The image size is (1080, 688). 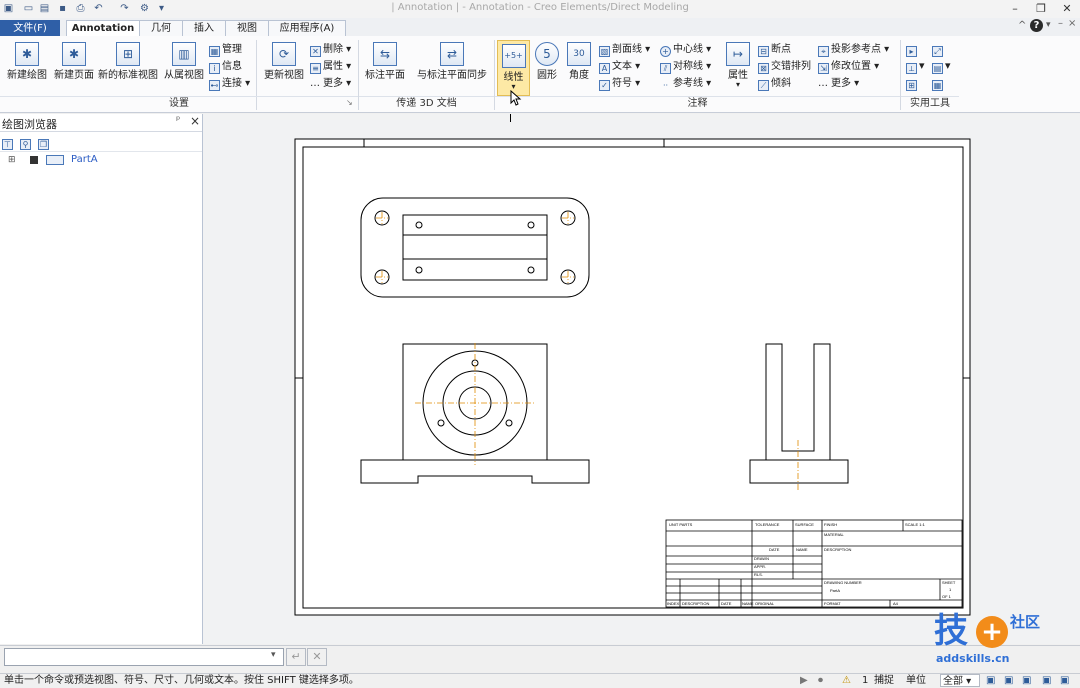 What do you see at coordinates (916, 680) in the screenshot?
I see `units-button: 单位` at bounding box center [916, 680].